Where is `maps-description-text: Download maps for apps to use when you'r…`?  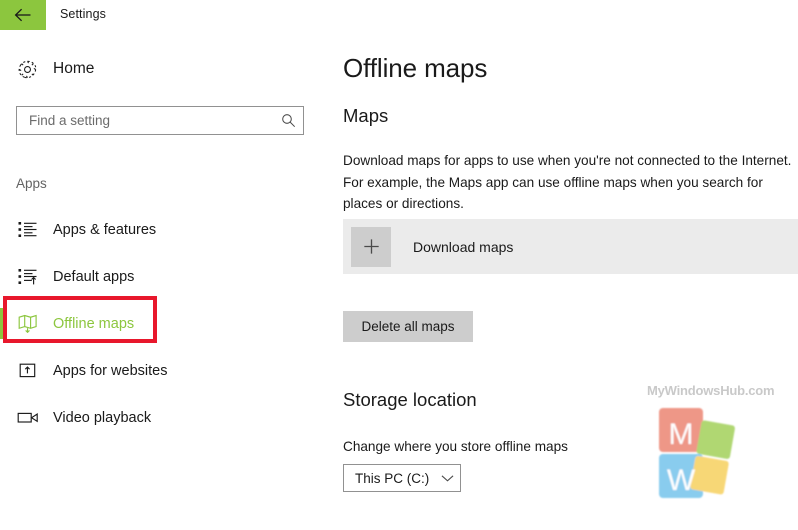 maps-description-text: Download maps for apps to use when you'r… is located at coordinates (567, 182).